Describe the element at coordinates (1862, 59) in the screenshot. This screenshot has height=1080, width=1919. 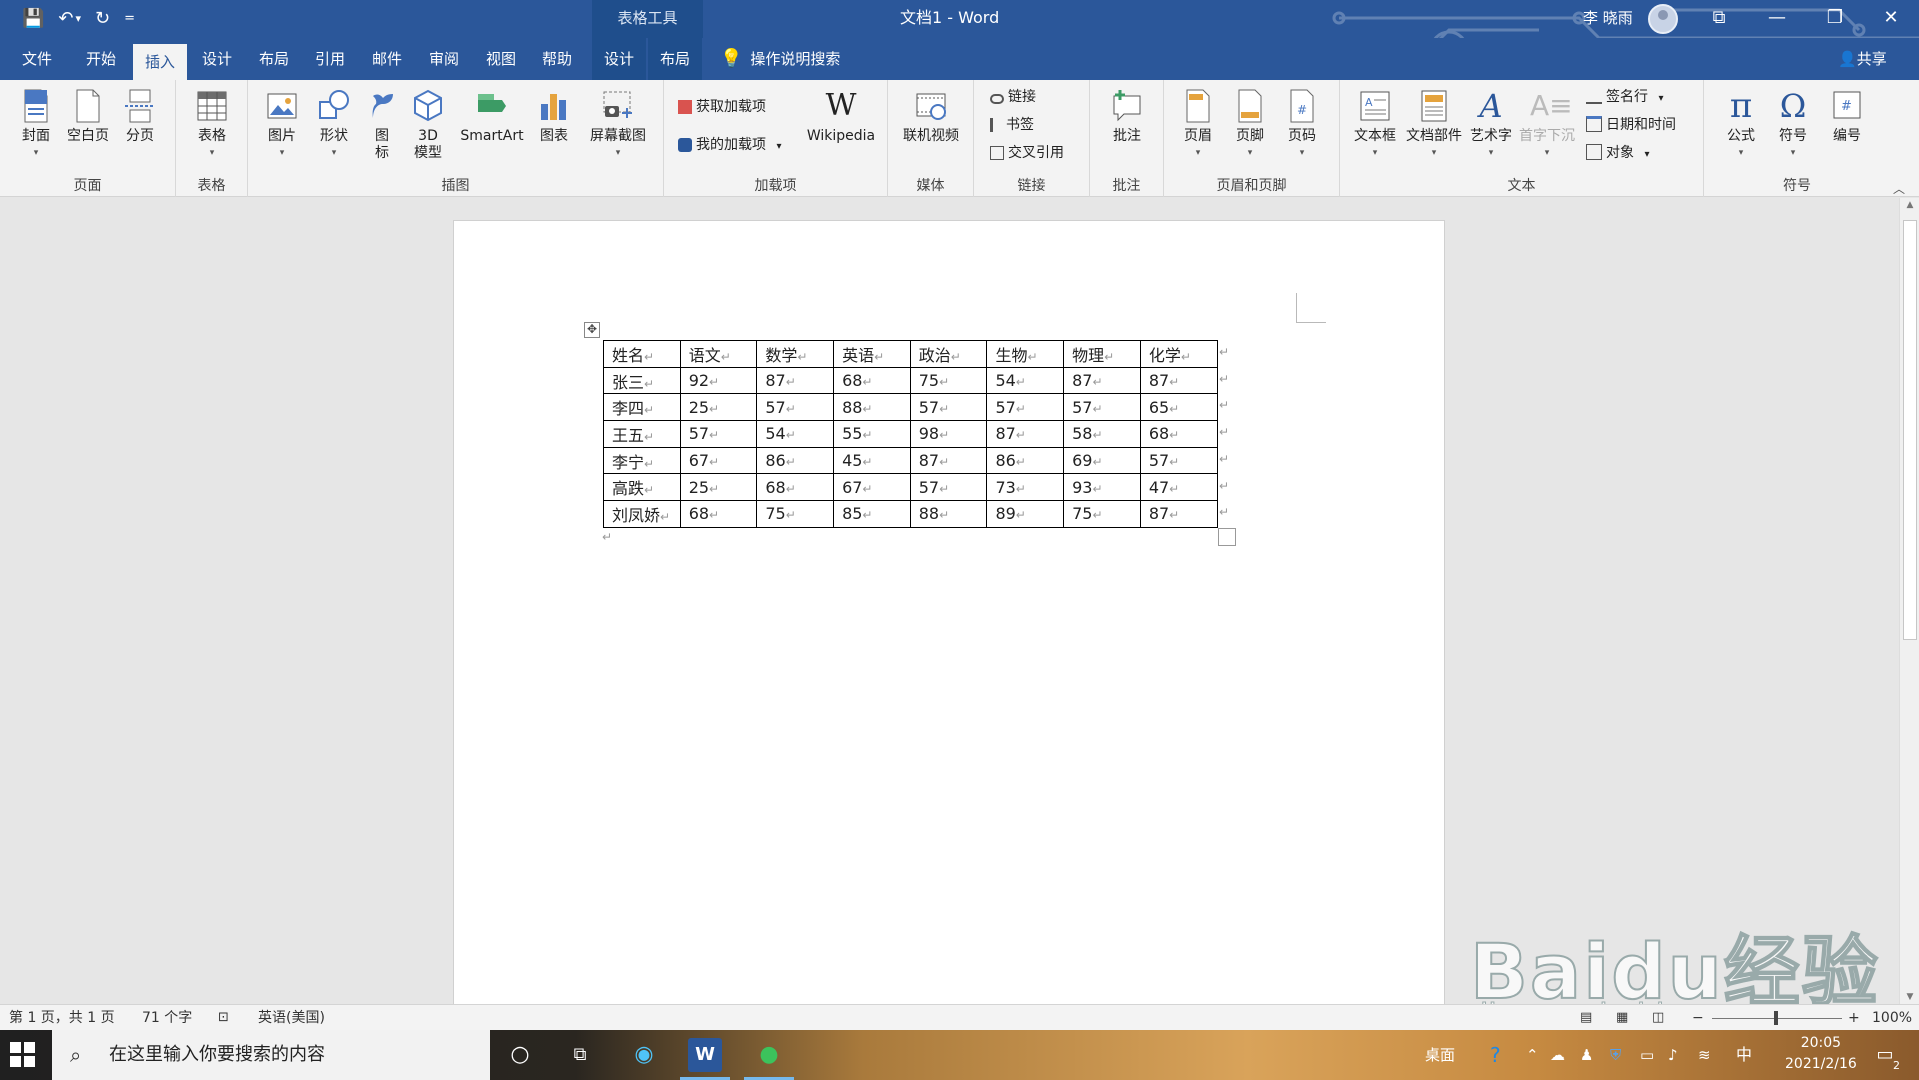
I see `share-button: 👤共享` at that location.